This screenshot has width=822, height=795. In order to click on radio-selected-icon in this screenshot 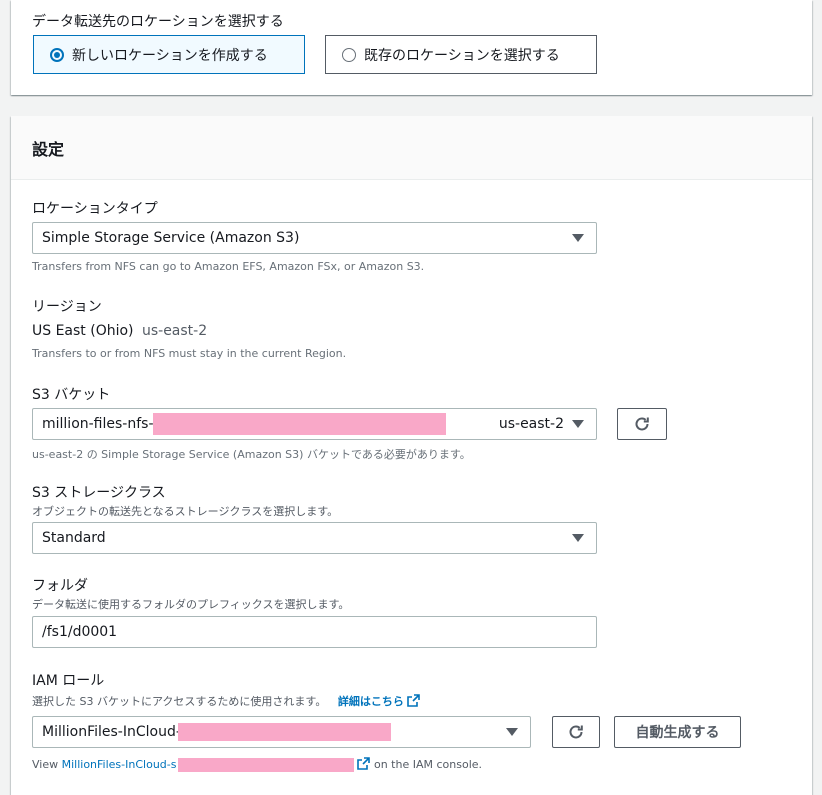, I will do `click(57, 54)`.